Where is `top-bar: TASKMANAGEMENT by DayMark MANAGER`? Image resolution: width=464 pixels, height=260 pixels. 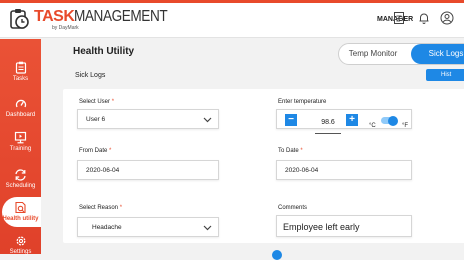
top-bar: TASKMANAGEMENT by DayMark MANAGER is located at coordinates (232, 19).